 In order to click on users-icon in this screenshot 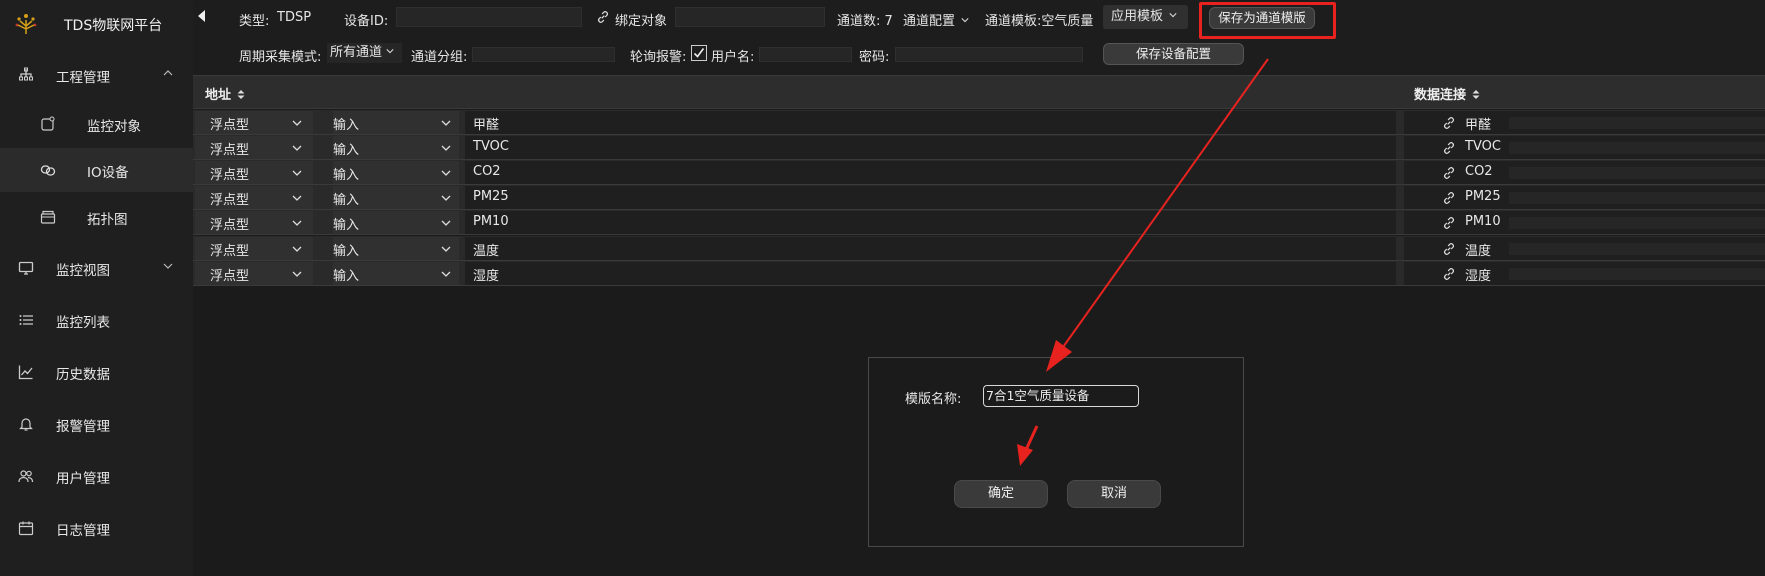, I will do `click(26, 476)`.